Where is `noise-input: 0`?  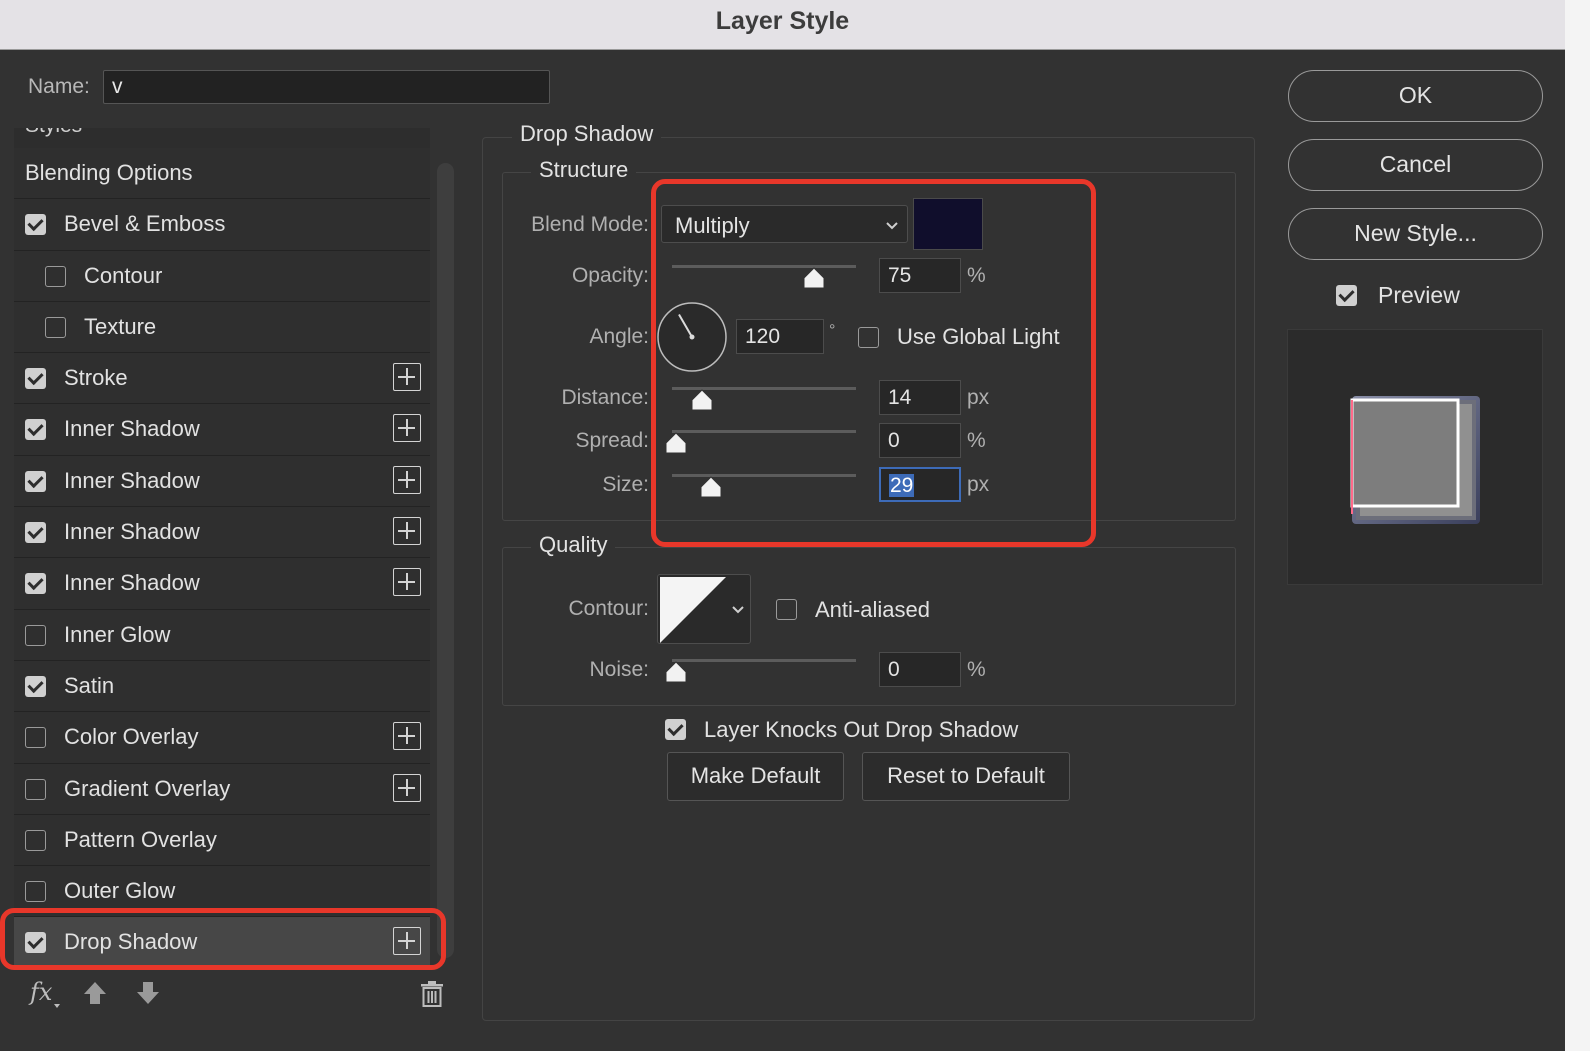 noise-input: 0 is located at coordinates (920, 669).